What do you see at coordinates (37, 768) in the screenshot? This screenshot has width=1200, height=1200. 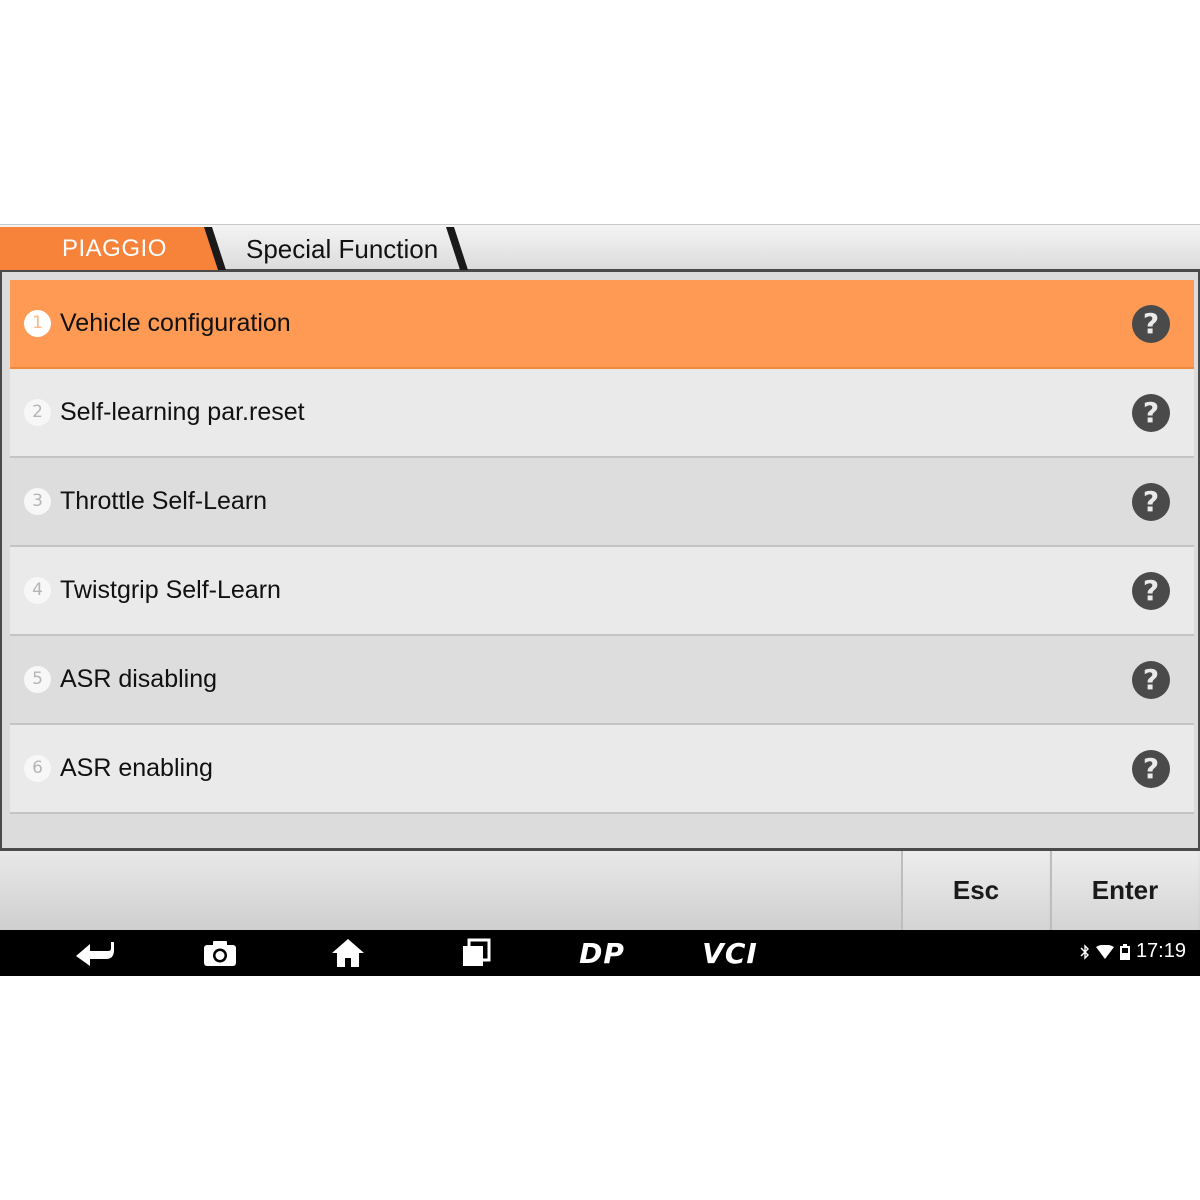 I see `item-number-badge: 6` at bounding box center [37, 768].